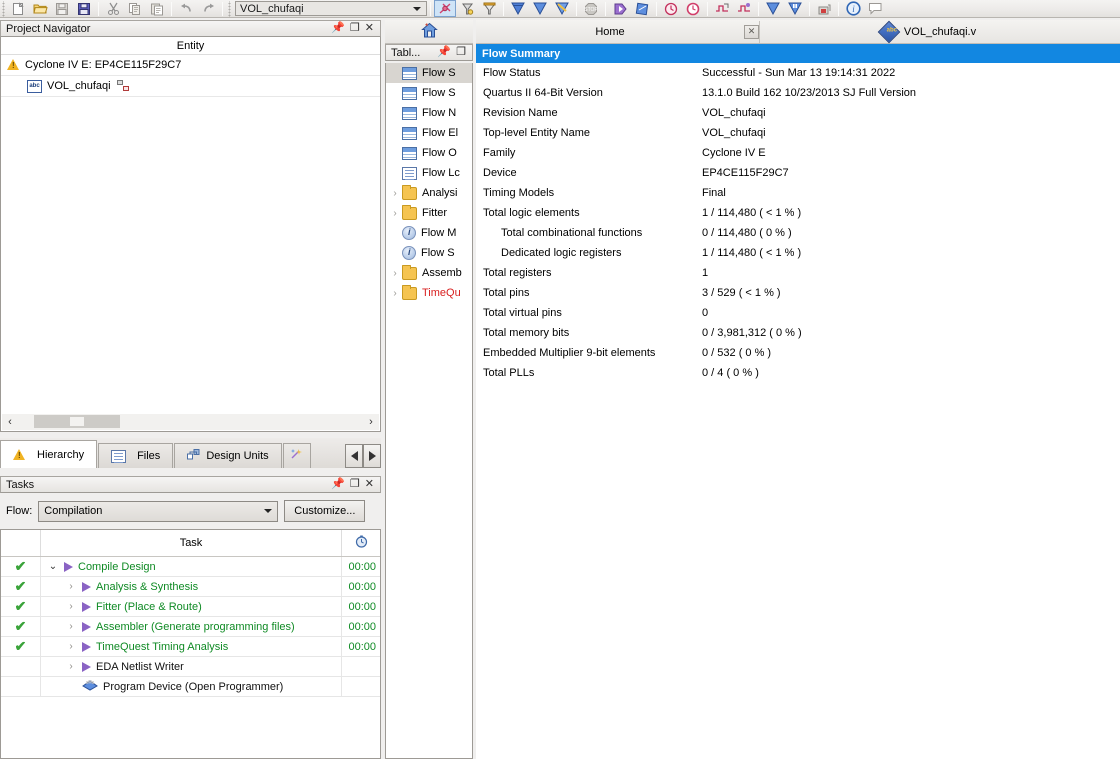 The height and width of the screenshot is (759, 1120). Describe the element at coordinates (798, 273) in the screenshot. I see `flow-summary-row: Total registers 1` at that location.